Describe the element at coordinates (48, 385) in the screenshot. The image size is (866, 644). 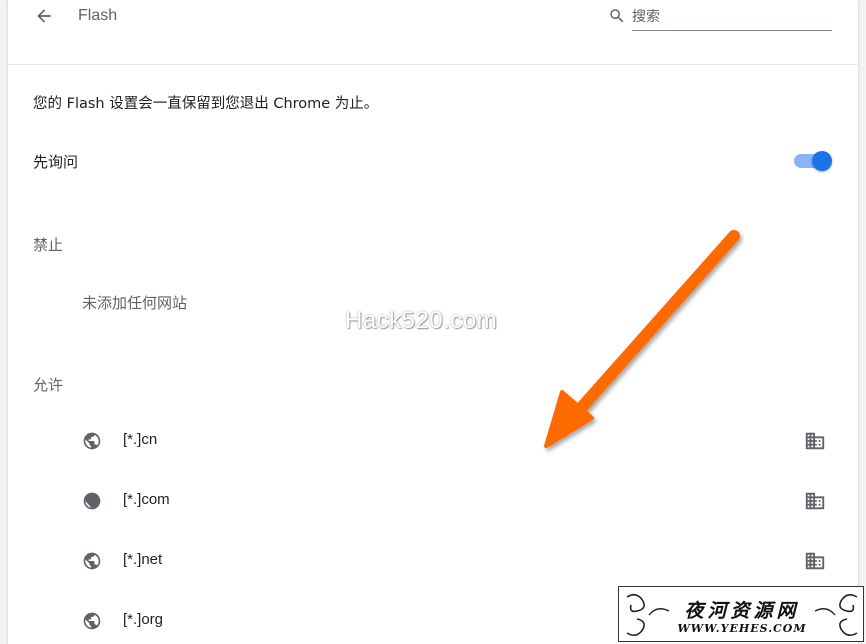
I see `allow-section-label: 允许` at that location.